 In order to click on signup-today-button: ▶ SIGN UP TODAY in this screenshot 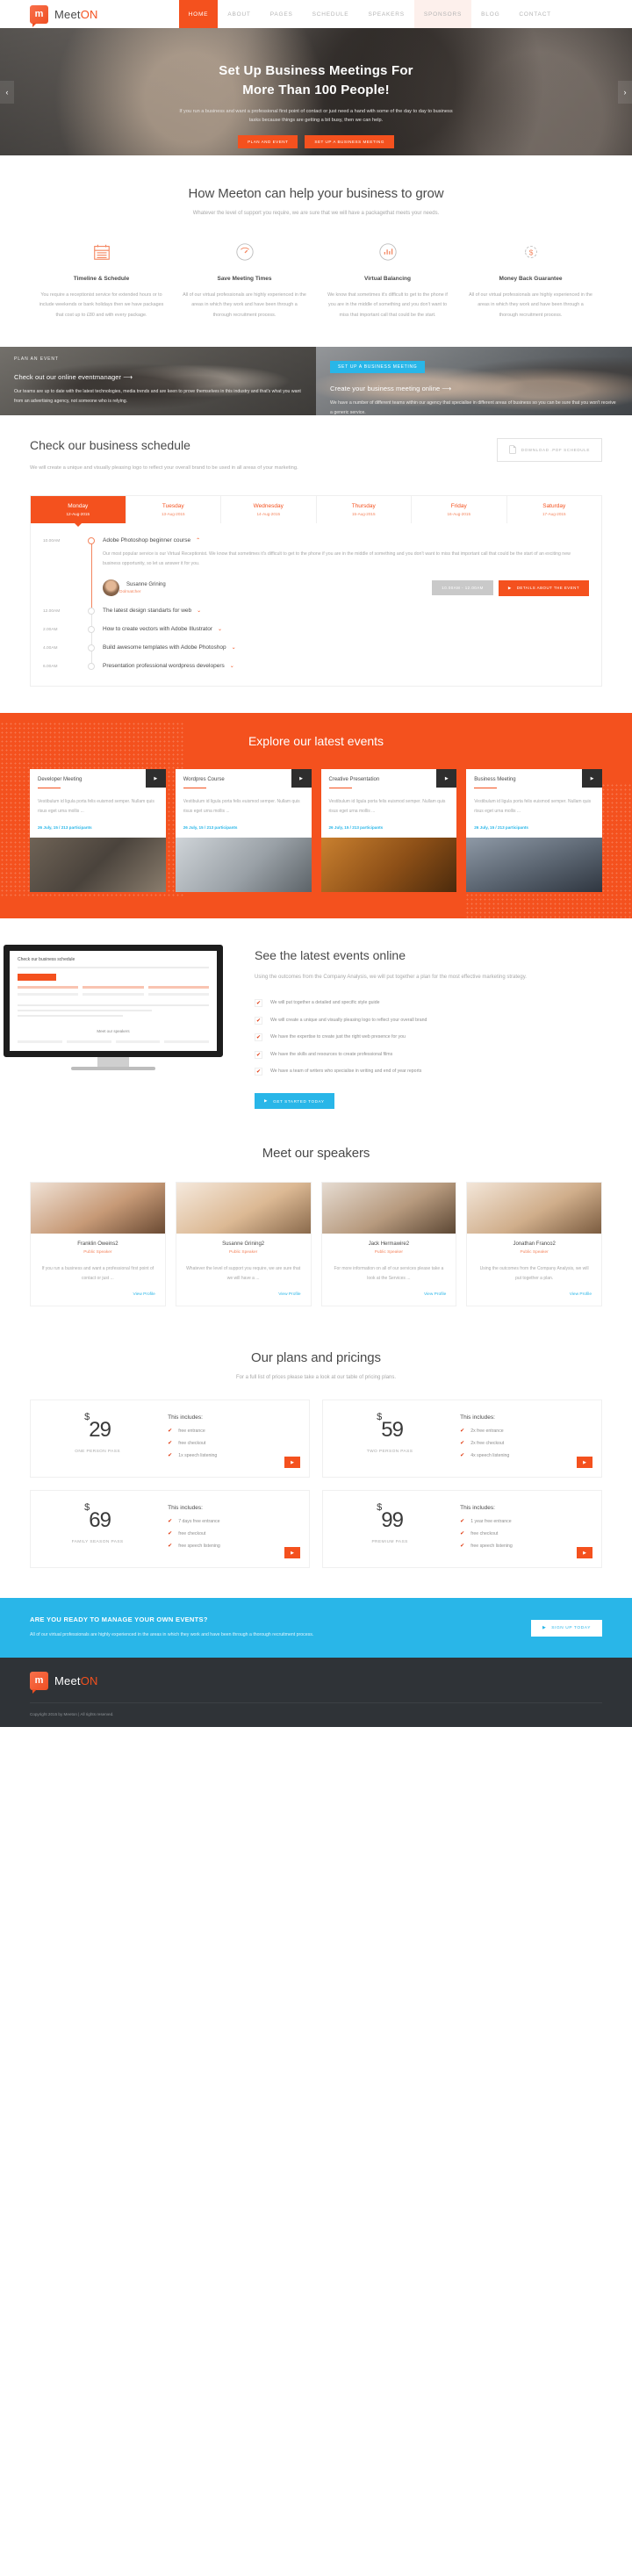, I will do `click(566, 1628)`.